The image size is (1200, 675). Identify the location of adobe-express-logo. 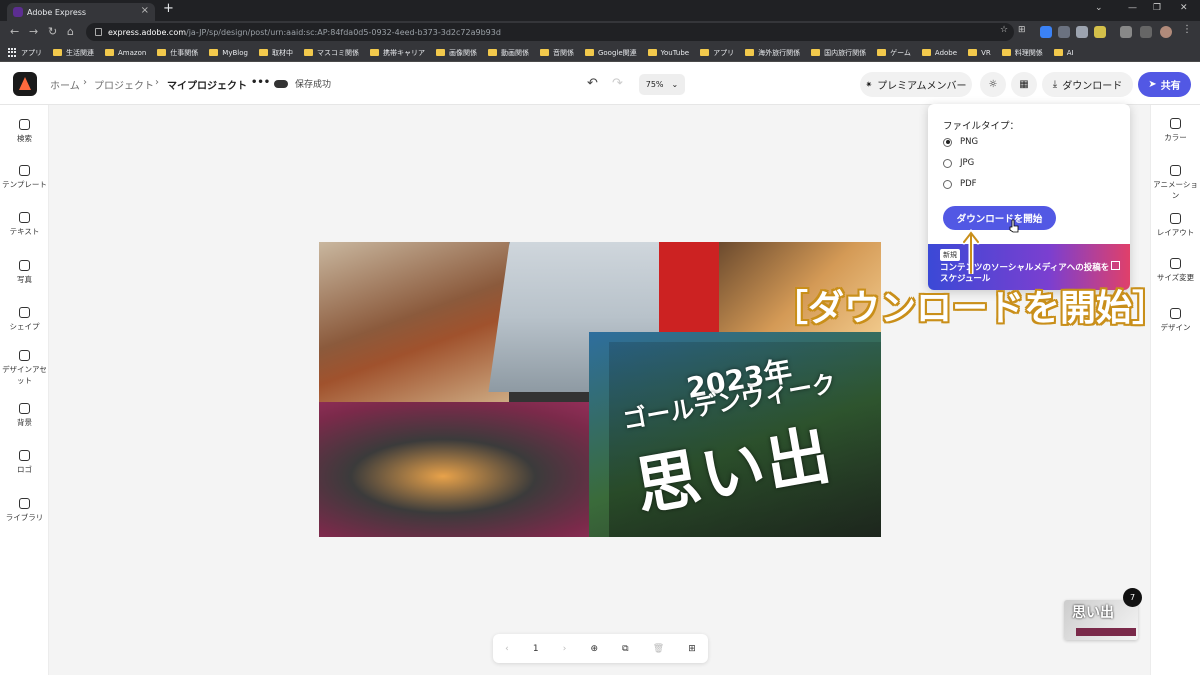
(25, 84).